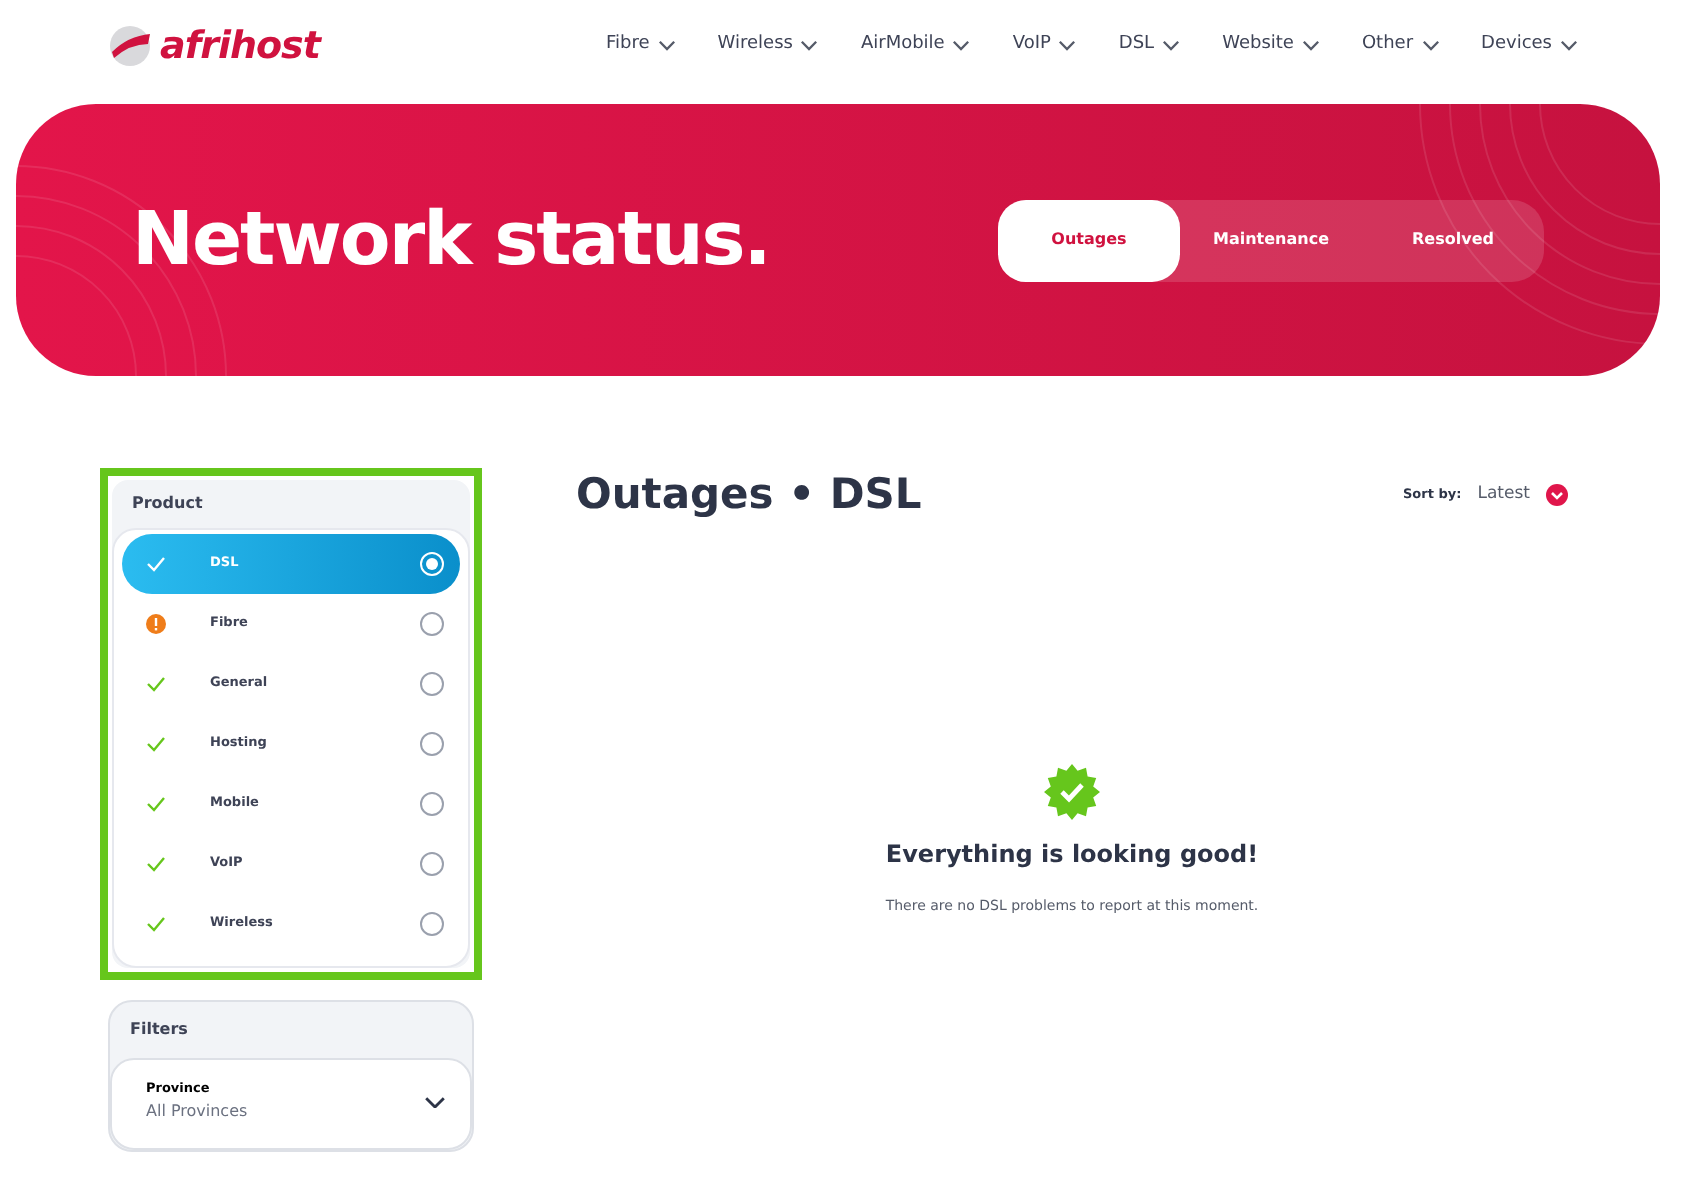 This screenshot has height=1184, width=1698. Describe the element at coordinates (1271, 240) in the screenshot. I see `status-tab: Maintenance` at that location.